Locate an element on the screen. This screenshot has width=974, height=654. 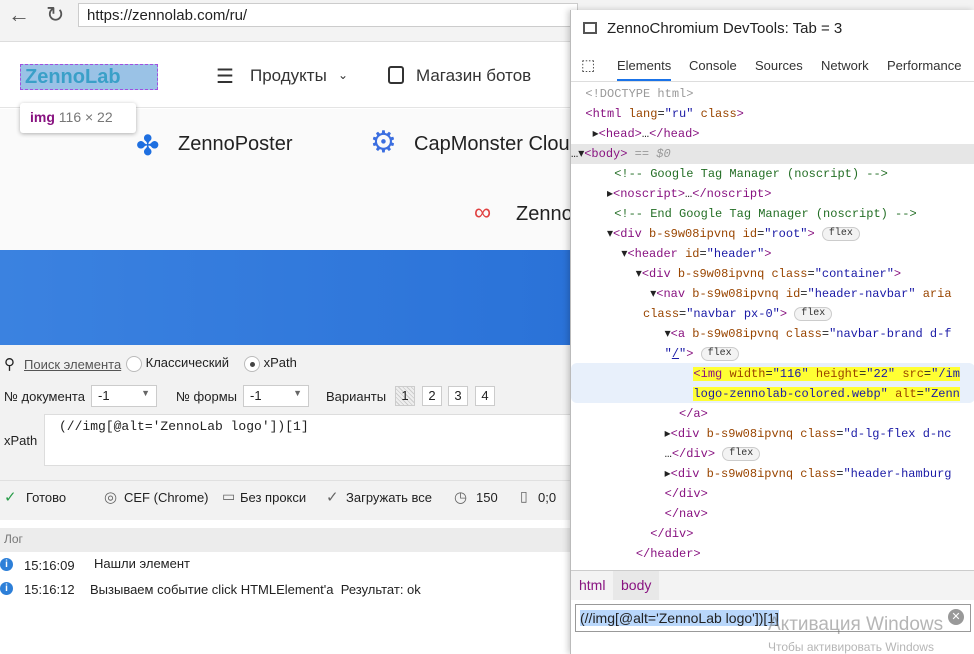
clock-icon: ◷ is located at coordinates (461, 497).